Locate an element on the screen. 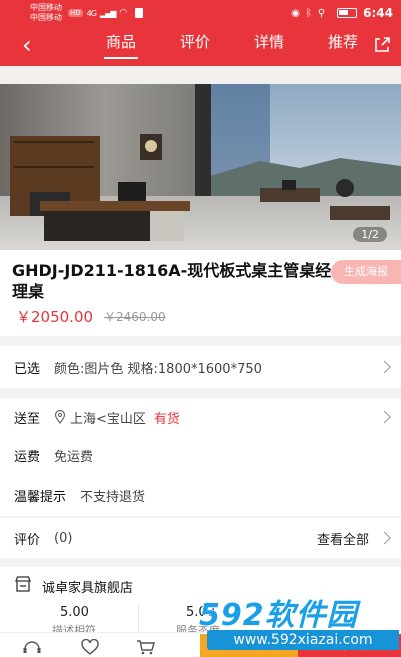 The height and width of the screenshot is (657, 401). status-bar: 中国移动 中国移动 HD 4G ▂▄▆ ◠ ◉ ᛒ ⚲ 96 6:44 is located at coordinates (200, 13).